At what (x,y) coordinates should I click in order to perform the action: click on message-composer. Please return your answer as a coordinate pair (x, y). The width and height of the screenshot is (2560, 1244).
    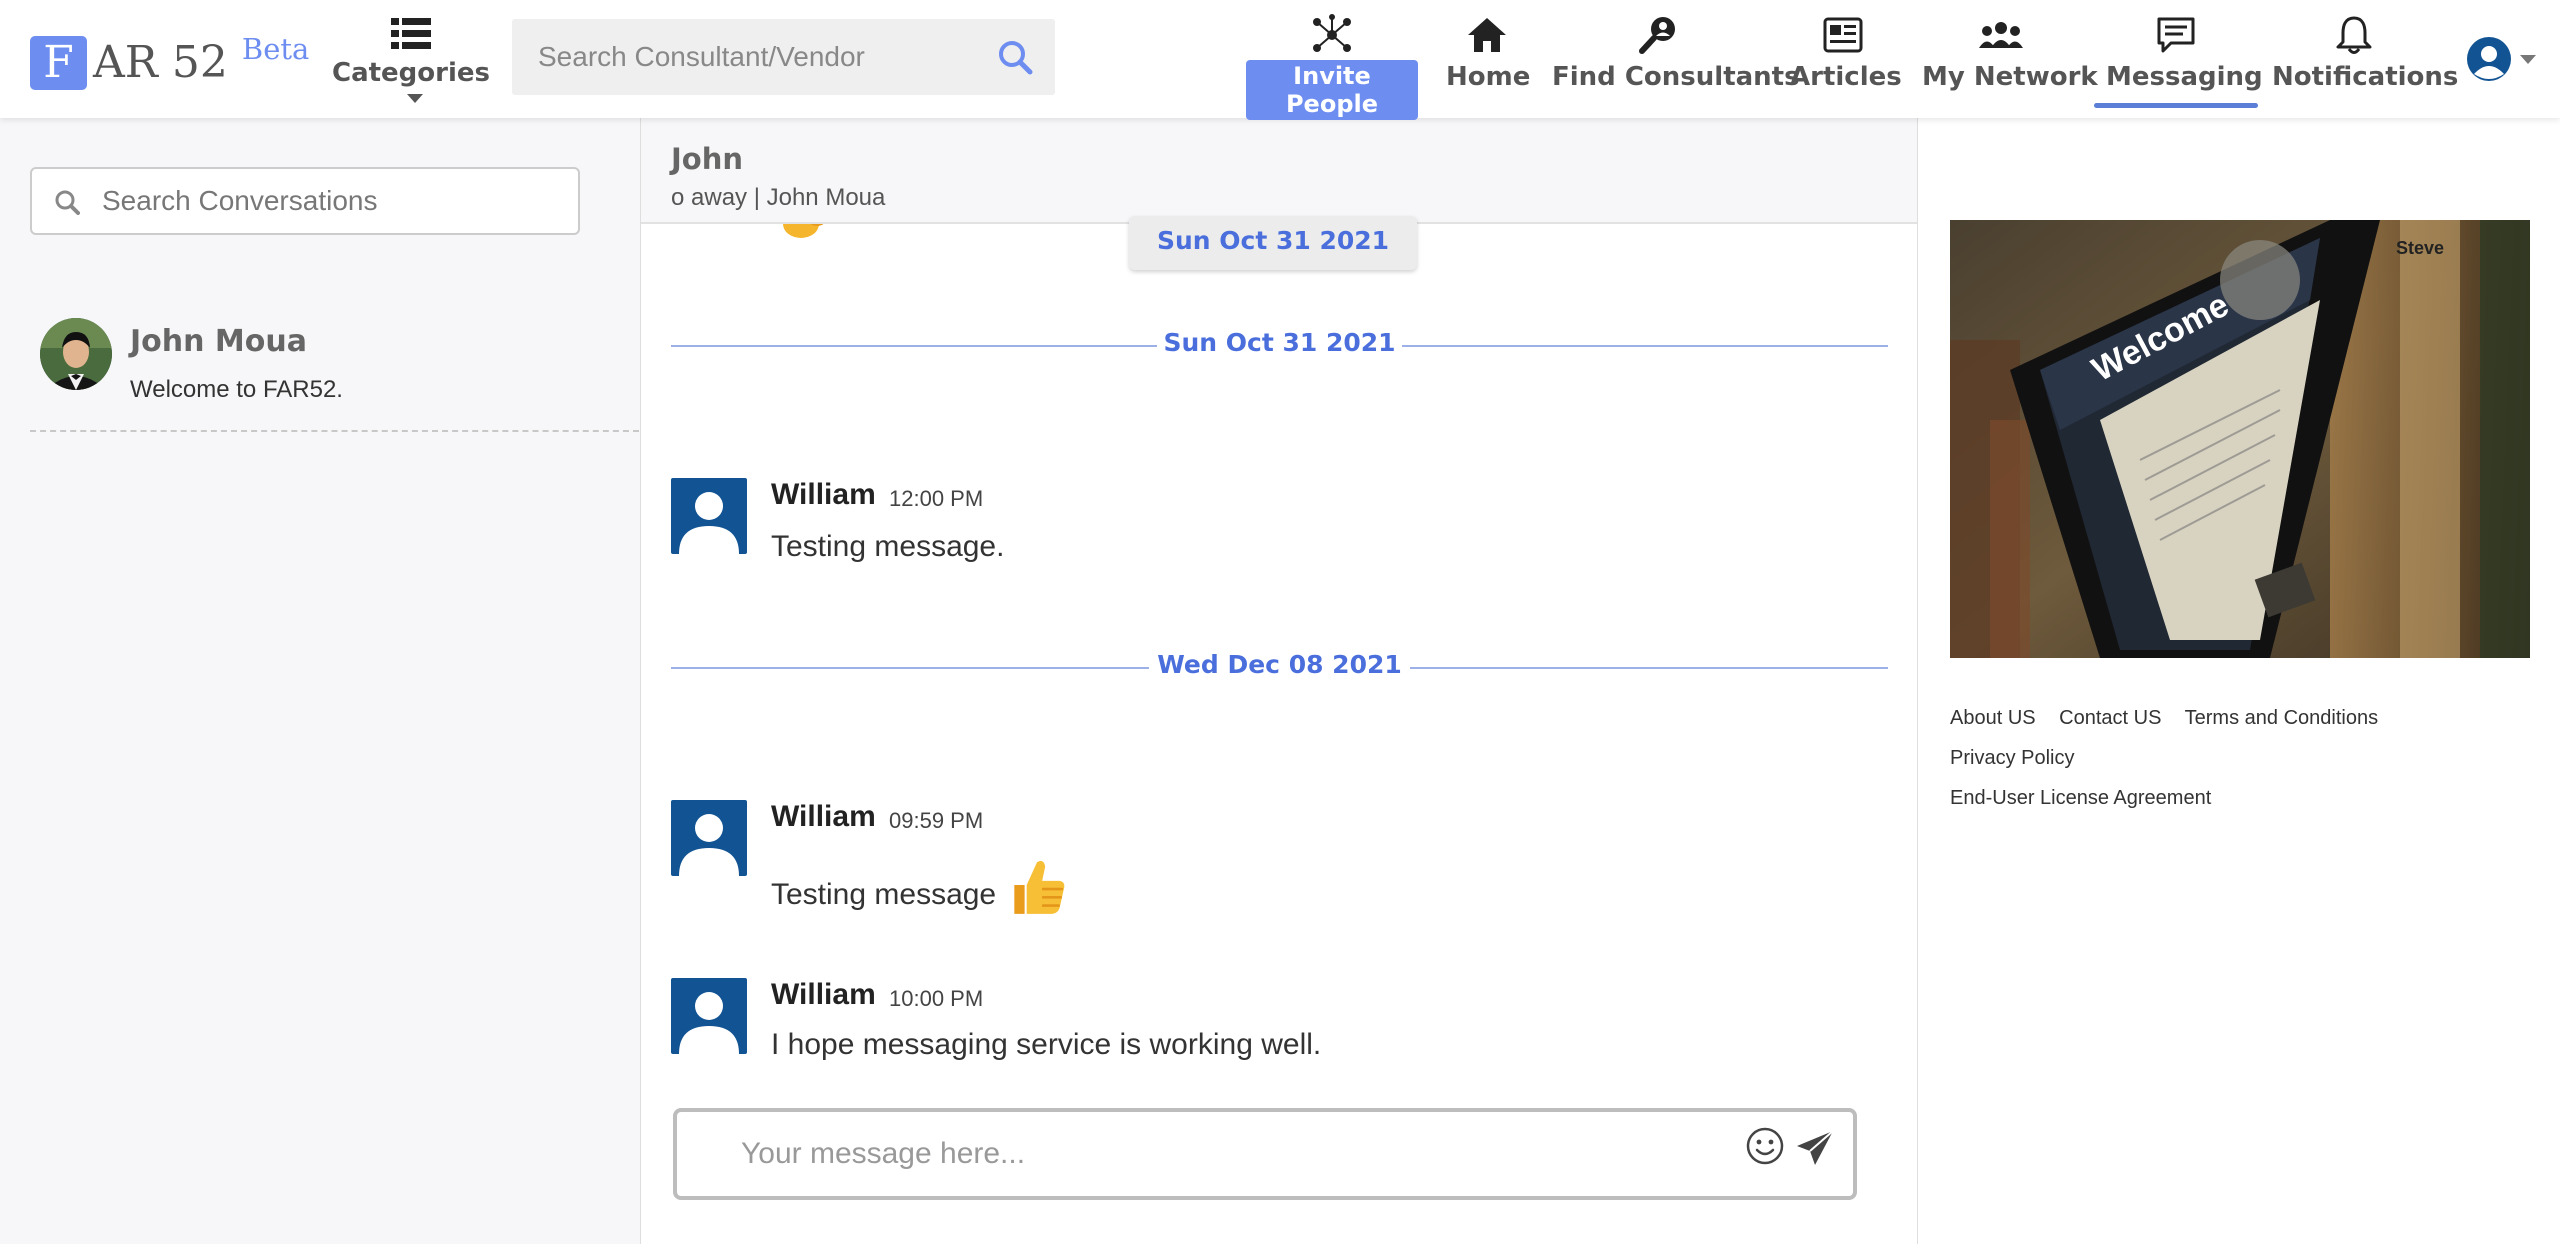
    Looking at the image, I should click on (1265, 1154).